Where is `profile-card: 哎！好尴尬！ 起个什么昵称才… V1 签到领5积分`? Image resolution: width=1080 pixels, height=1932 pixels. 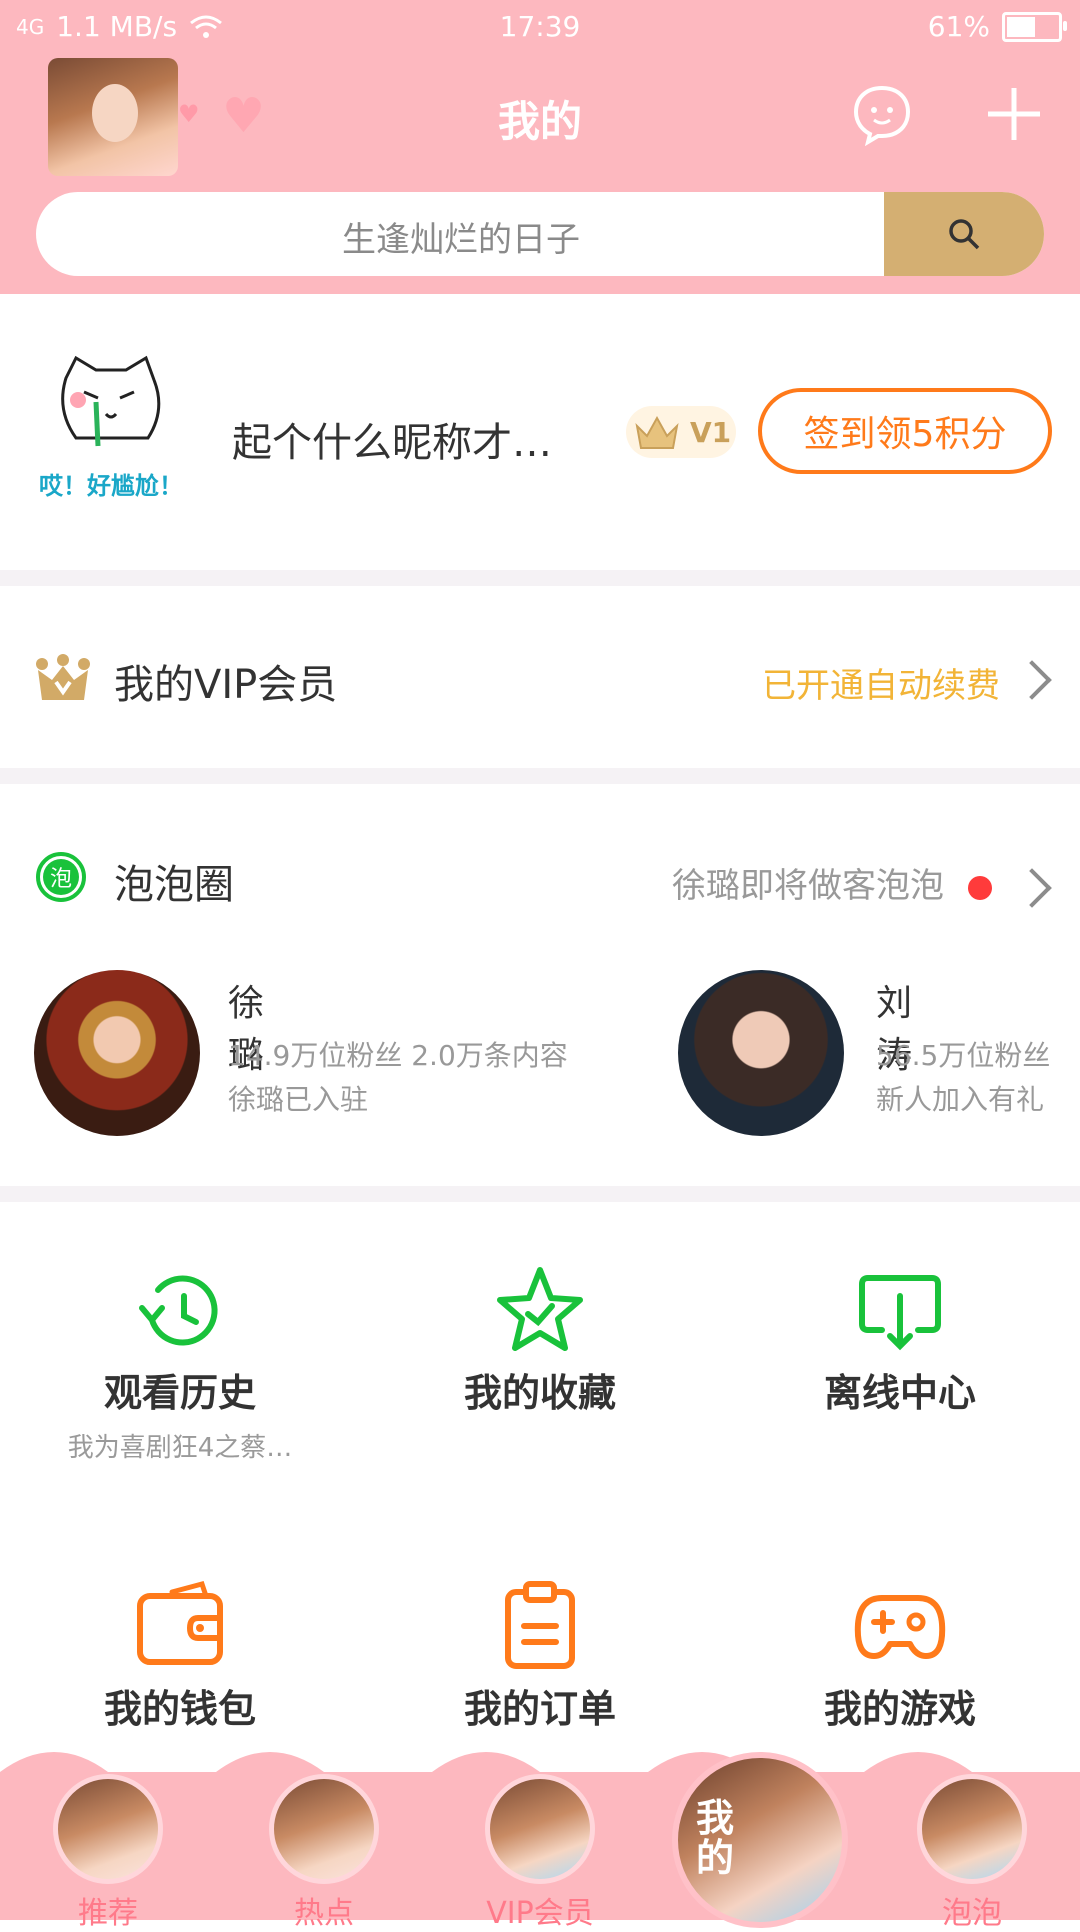 profile-card: 哎！好尴尬！ 起个什么昵称才… V1 签到领5积分 is located at coordinates (540, 432).